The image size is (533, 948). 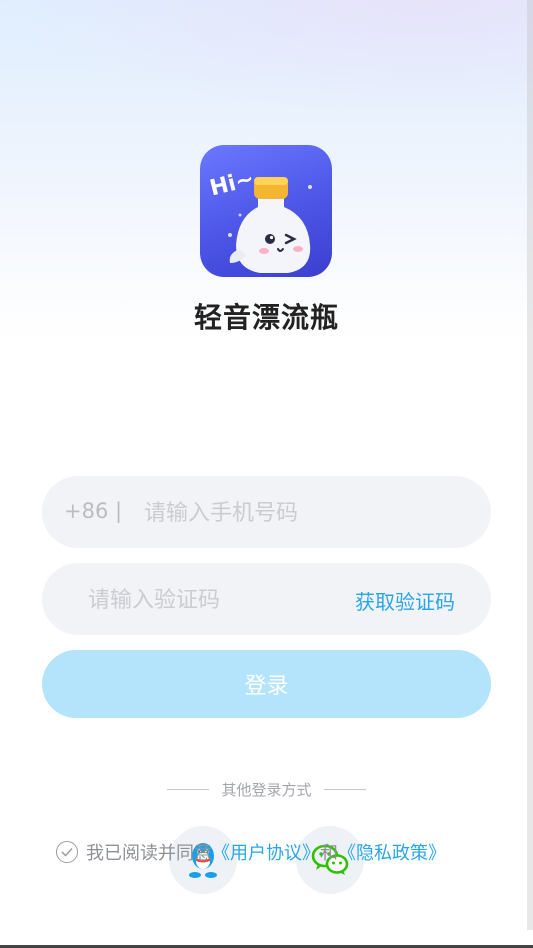 I want to click on country-code-prefix: +86 |, so click(x=93, y=511).